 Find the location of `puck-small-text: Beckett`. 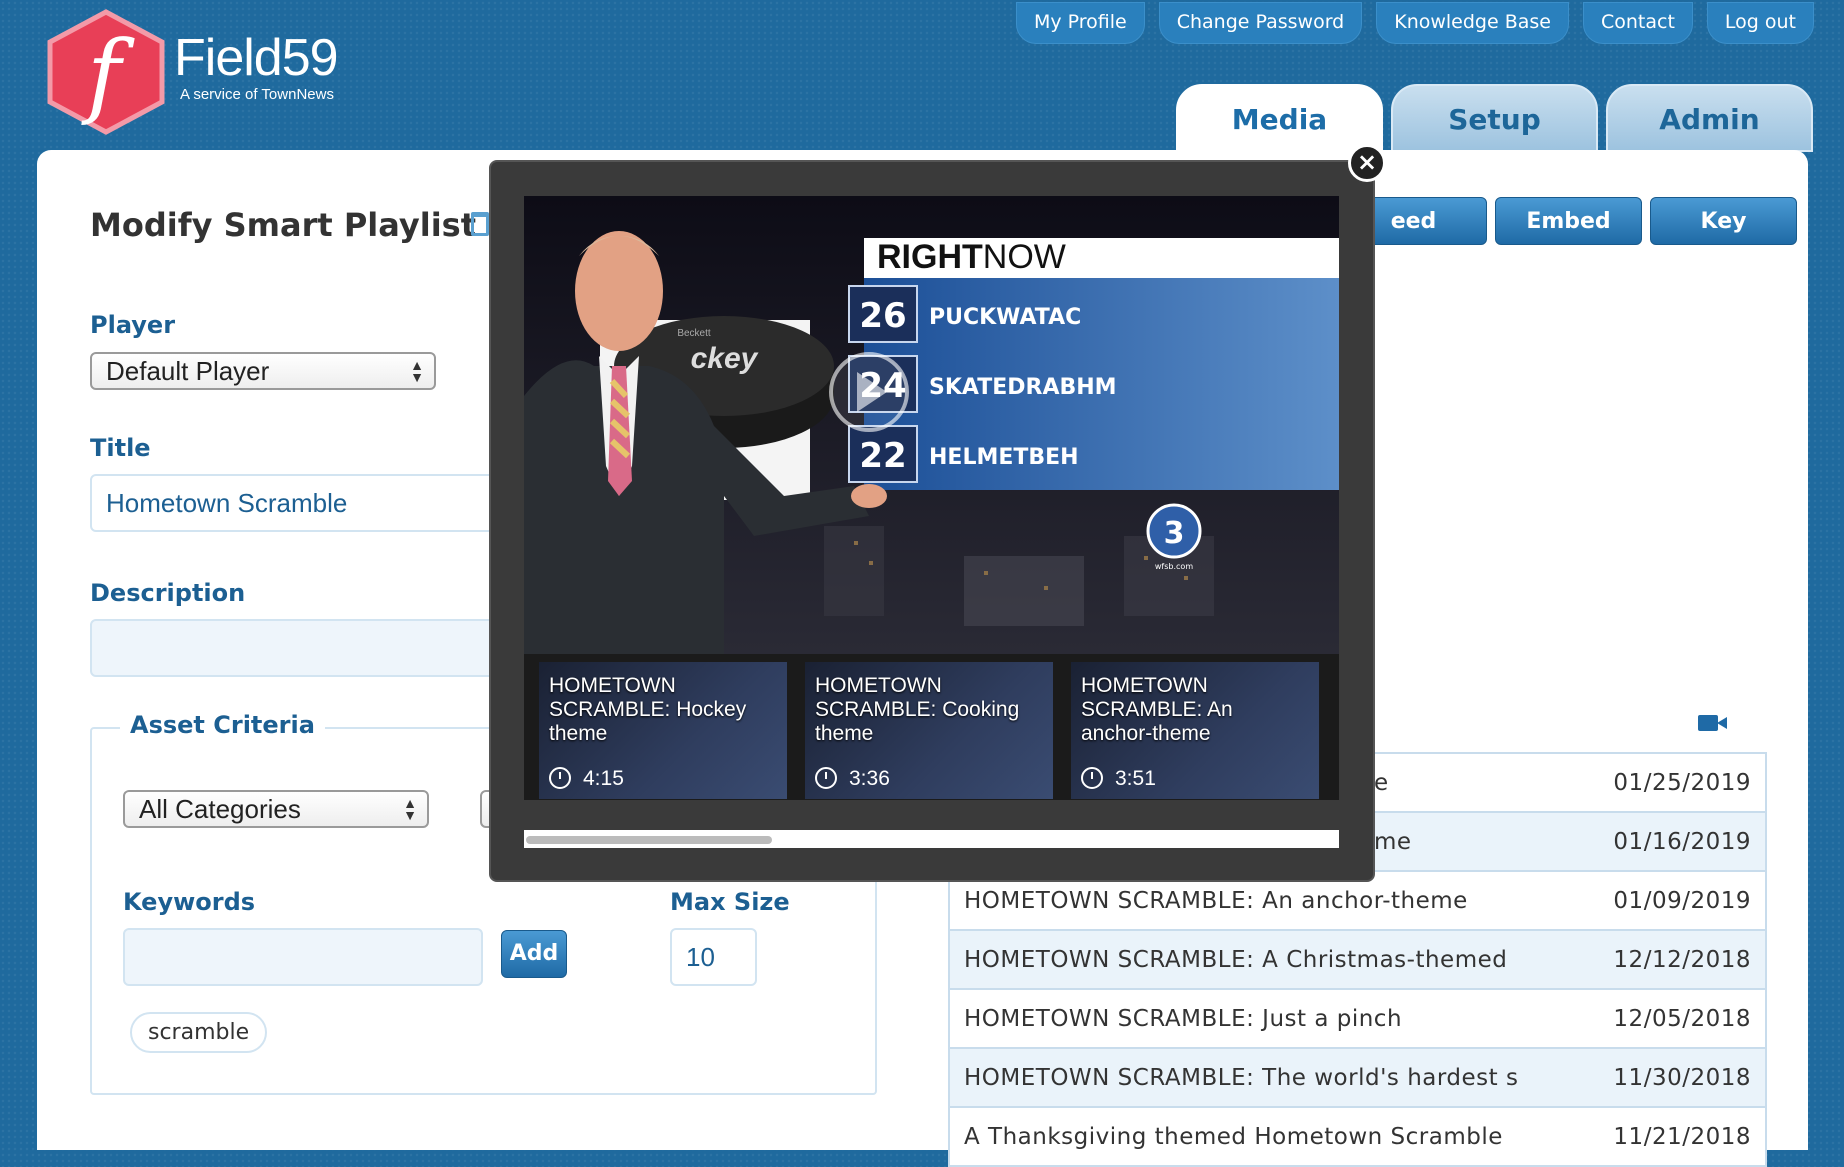

puck-small-text: Beckett is located at coordinates (694, 333).